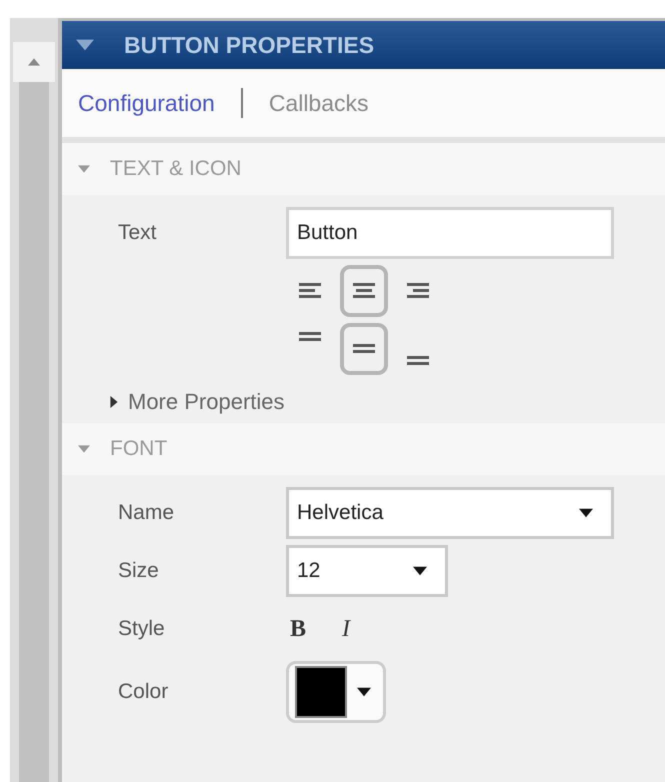 This screenshot has height=782, width=665. Describe the element at coordinates (147, 513) in the screenshot. I see `field-label: Name` at that location.